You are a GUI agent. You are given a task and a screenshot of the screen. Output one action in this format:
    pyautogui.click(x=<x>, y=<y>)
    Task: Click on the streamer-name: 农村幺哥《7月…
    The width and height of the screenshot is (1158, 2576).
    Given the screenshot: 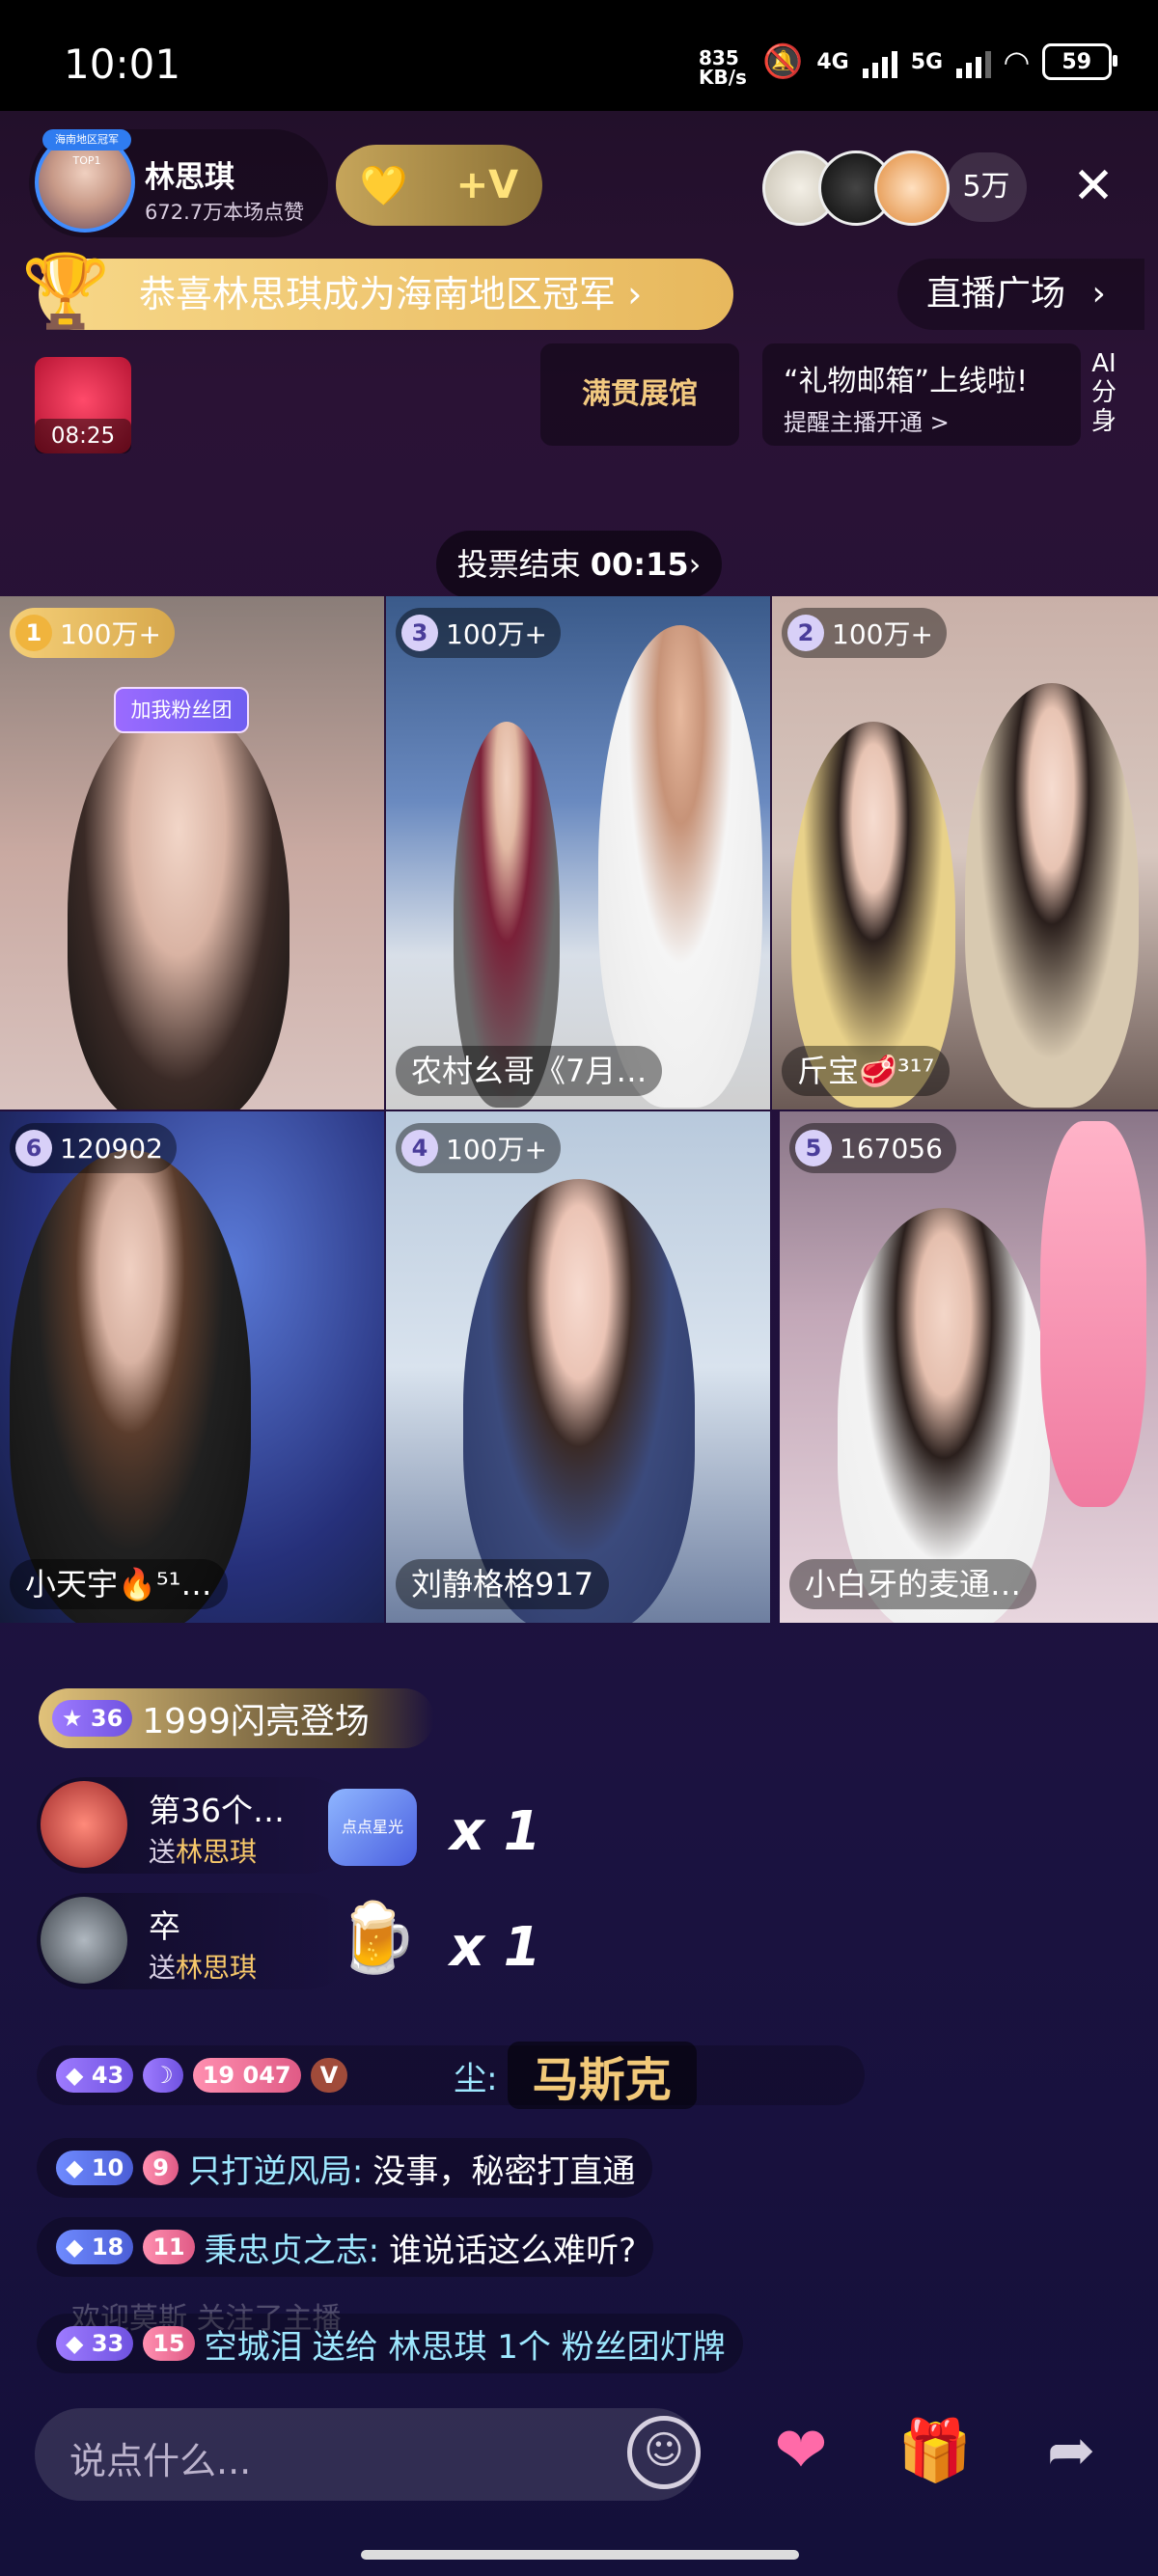 What is the action you would take?
    pyautogui.click(x=529, y=1071)
    